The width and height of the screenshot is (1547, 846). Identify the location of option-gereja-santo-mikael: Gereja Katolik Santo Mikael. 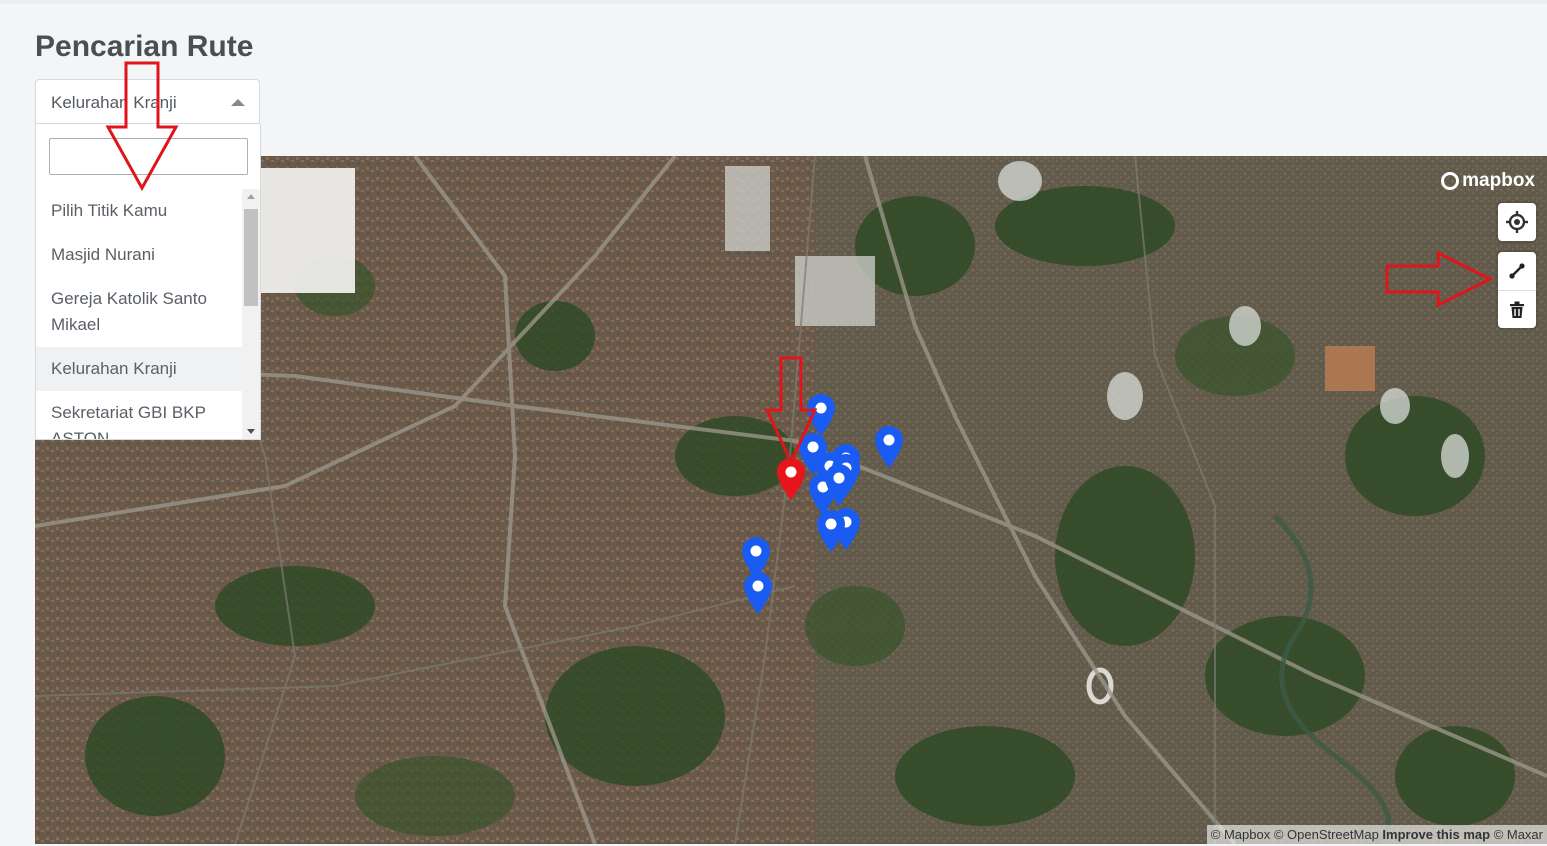
(139, 312).